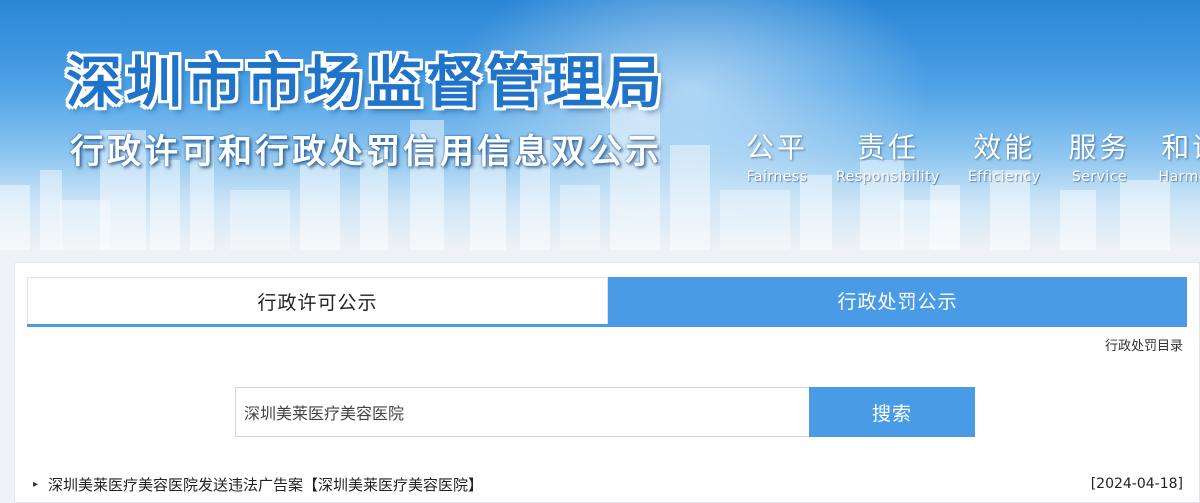 This screenshot has height=503, width=1200. What do you see at coordinates (777, 147) in the screenshot?
I see `value-cn: 公平` at bounding box center [777, 147].